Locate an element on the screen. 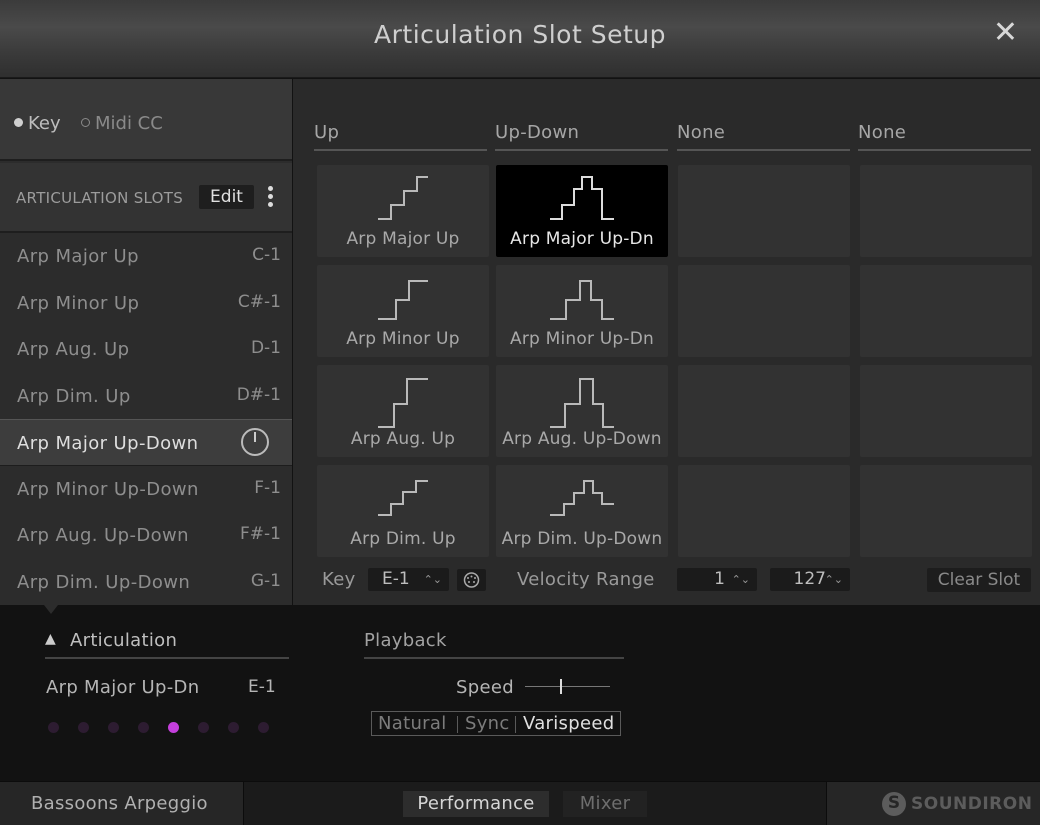 This screenshot has width=1040, height=825. slot-item: Arp Dim. Up-Down G-1 is located at coordinates (146, 582).